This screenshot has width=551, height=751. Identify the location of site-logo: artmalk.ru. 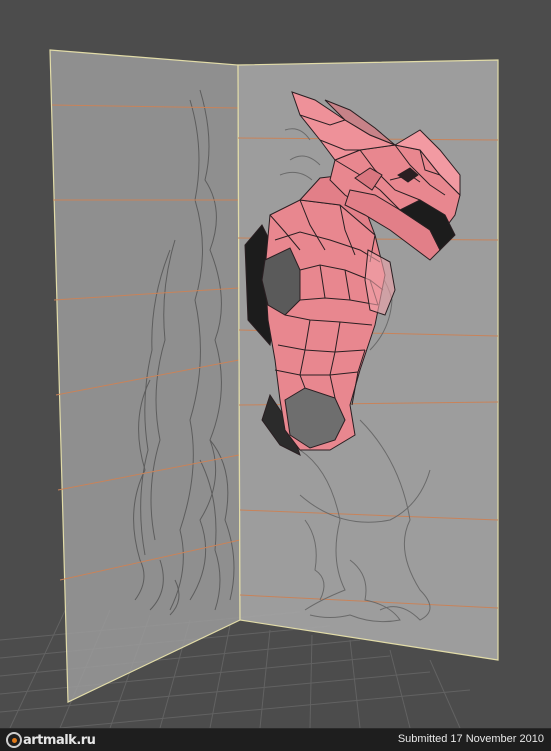
(51, 740).